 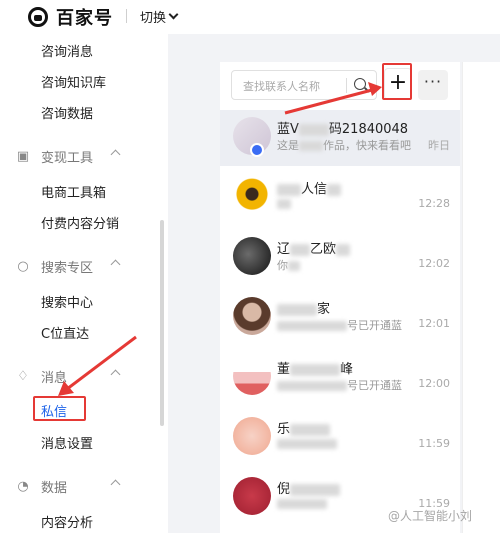 I want to click on contact-name: 辽乙欧, so click(x=314, y=247).